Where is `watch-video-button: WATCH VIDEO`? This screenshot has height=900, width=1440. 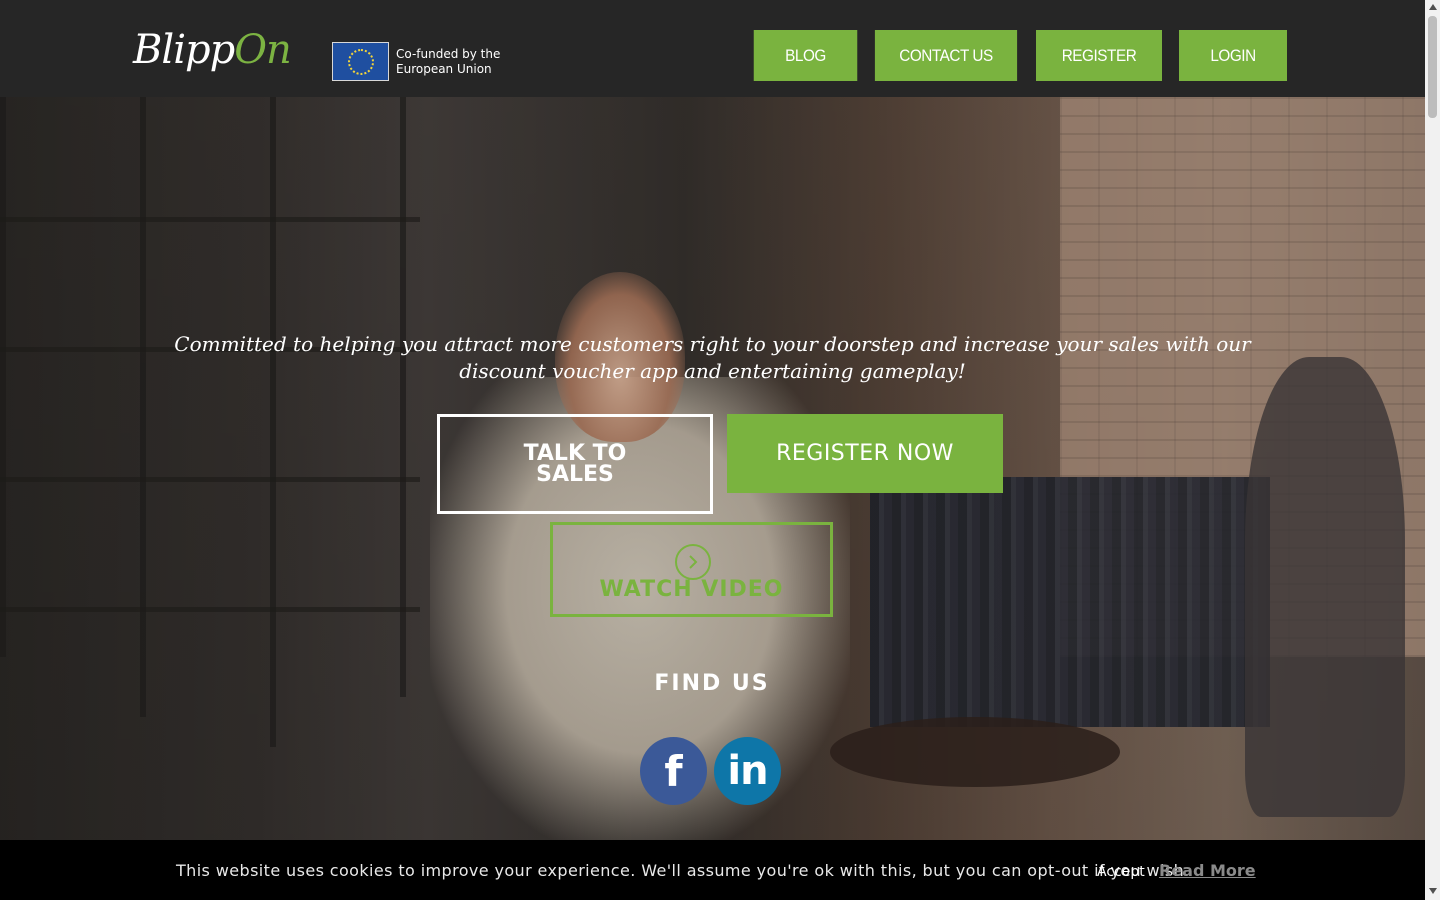
watch-video-button: WATCH VIDEO is located at coordinates (691, 569).